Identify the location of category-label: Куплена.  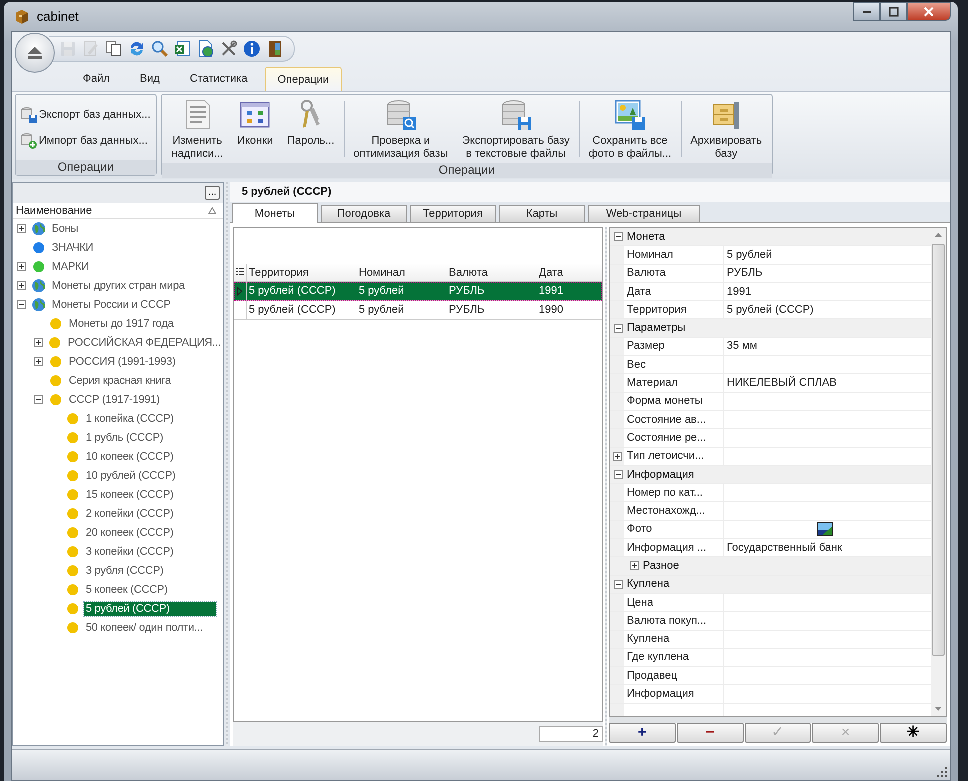
(648, 584).